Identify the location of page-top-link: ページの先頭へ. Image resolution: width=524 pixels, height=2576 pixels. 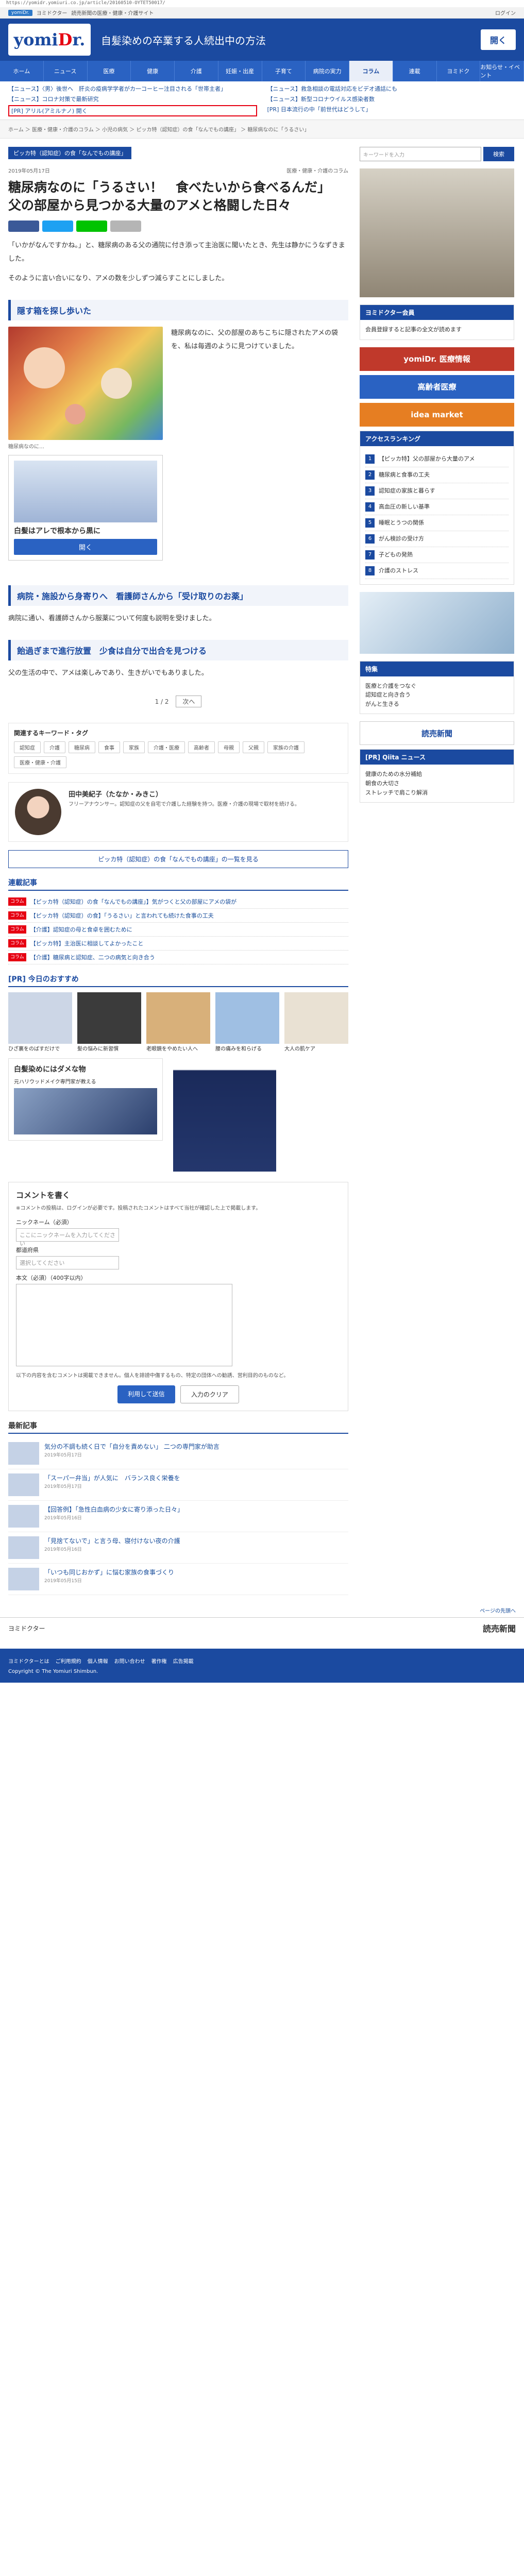
(262, 1610).